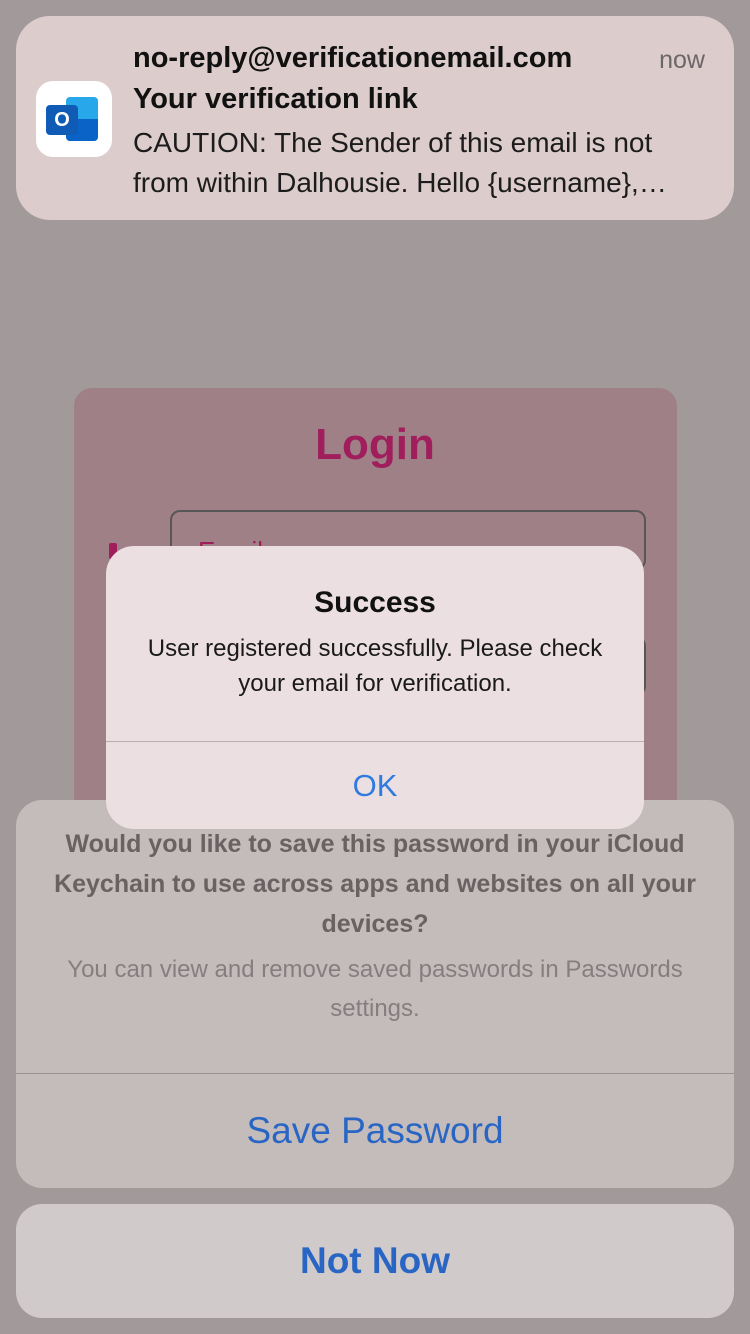 Image resolution: width=750 pixels, height=1334 pixels. What do you see at coordinates (375, 602) in the screenshot?
I see `alert-title: Success` at bounding box center [375, 602].